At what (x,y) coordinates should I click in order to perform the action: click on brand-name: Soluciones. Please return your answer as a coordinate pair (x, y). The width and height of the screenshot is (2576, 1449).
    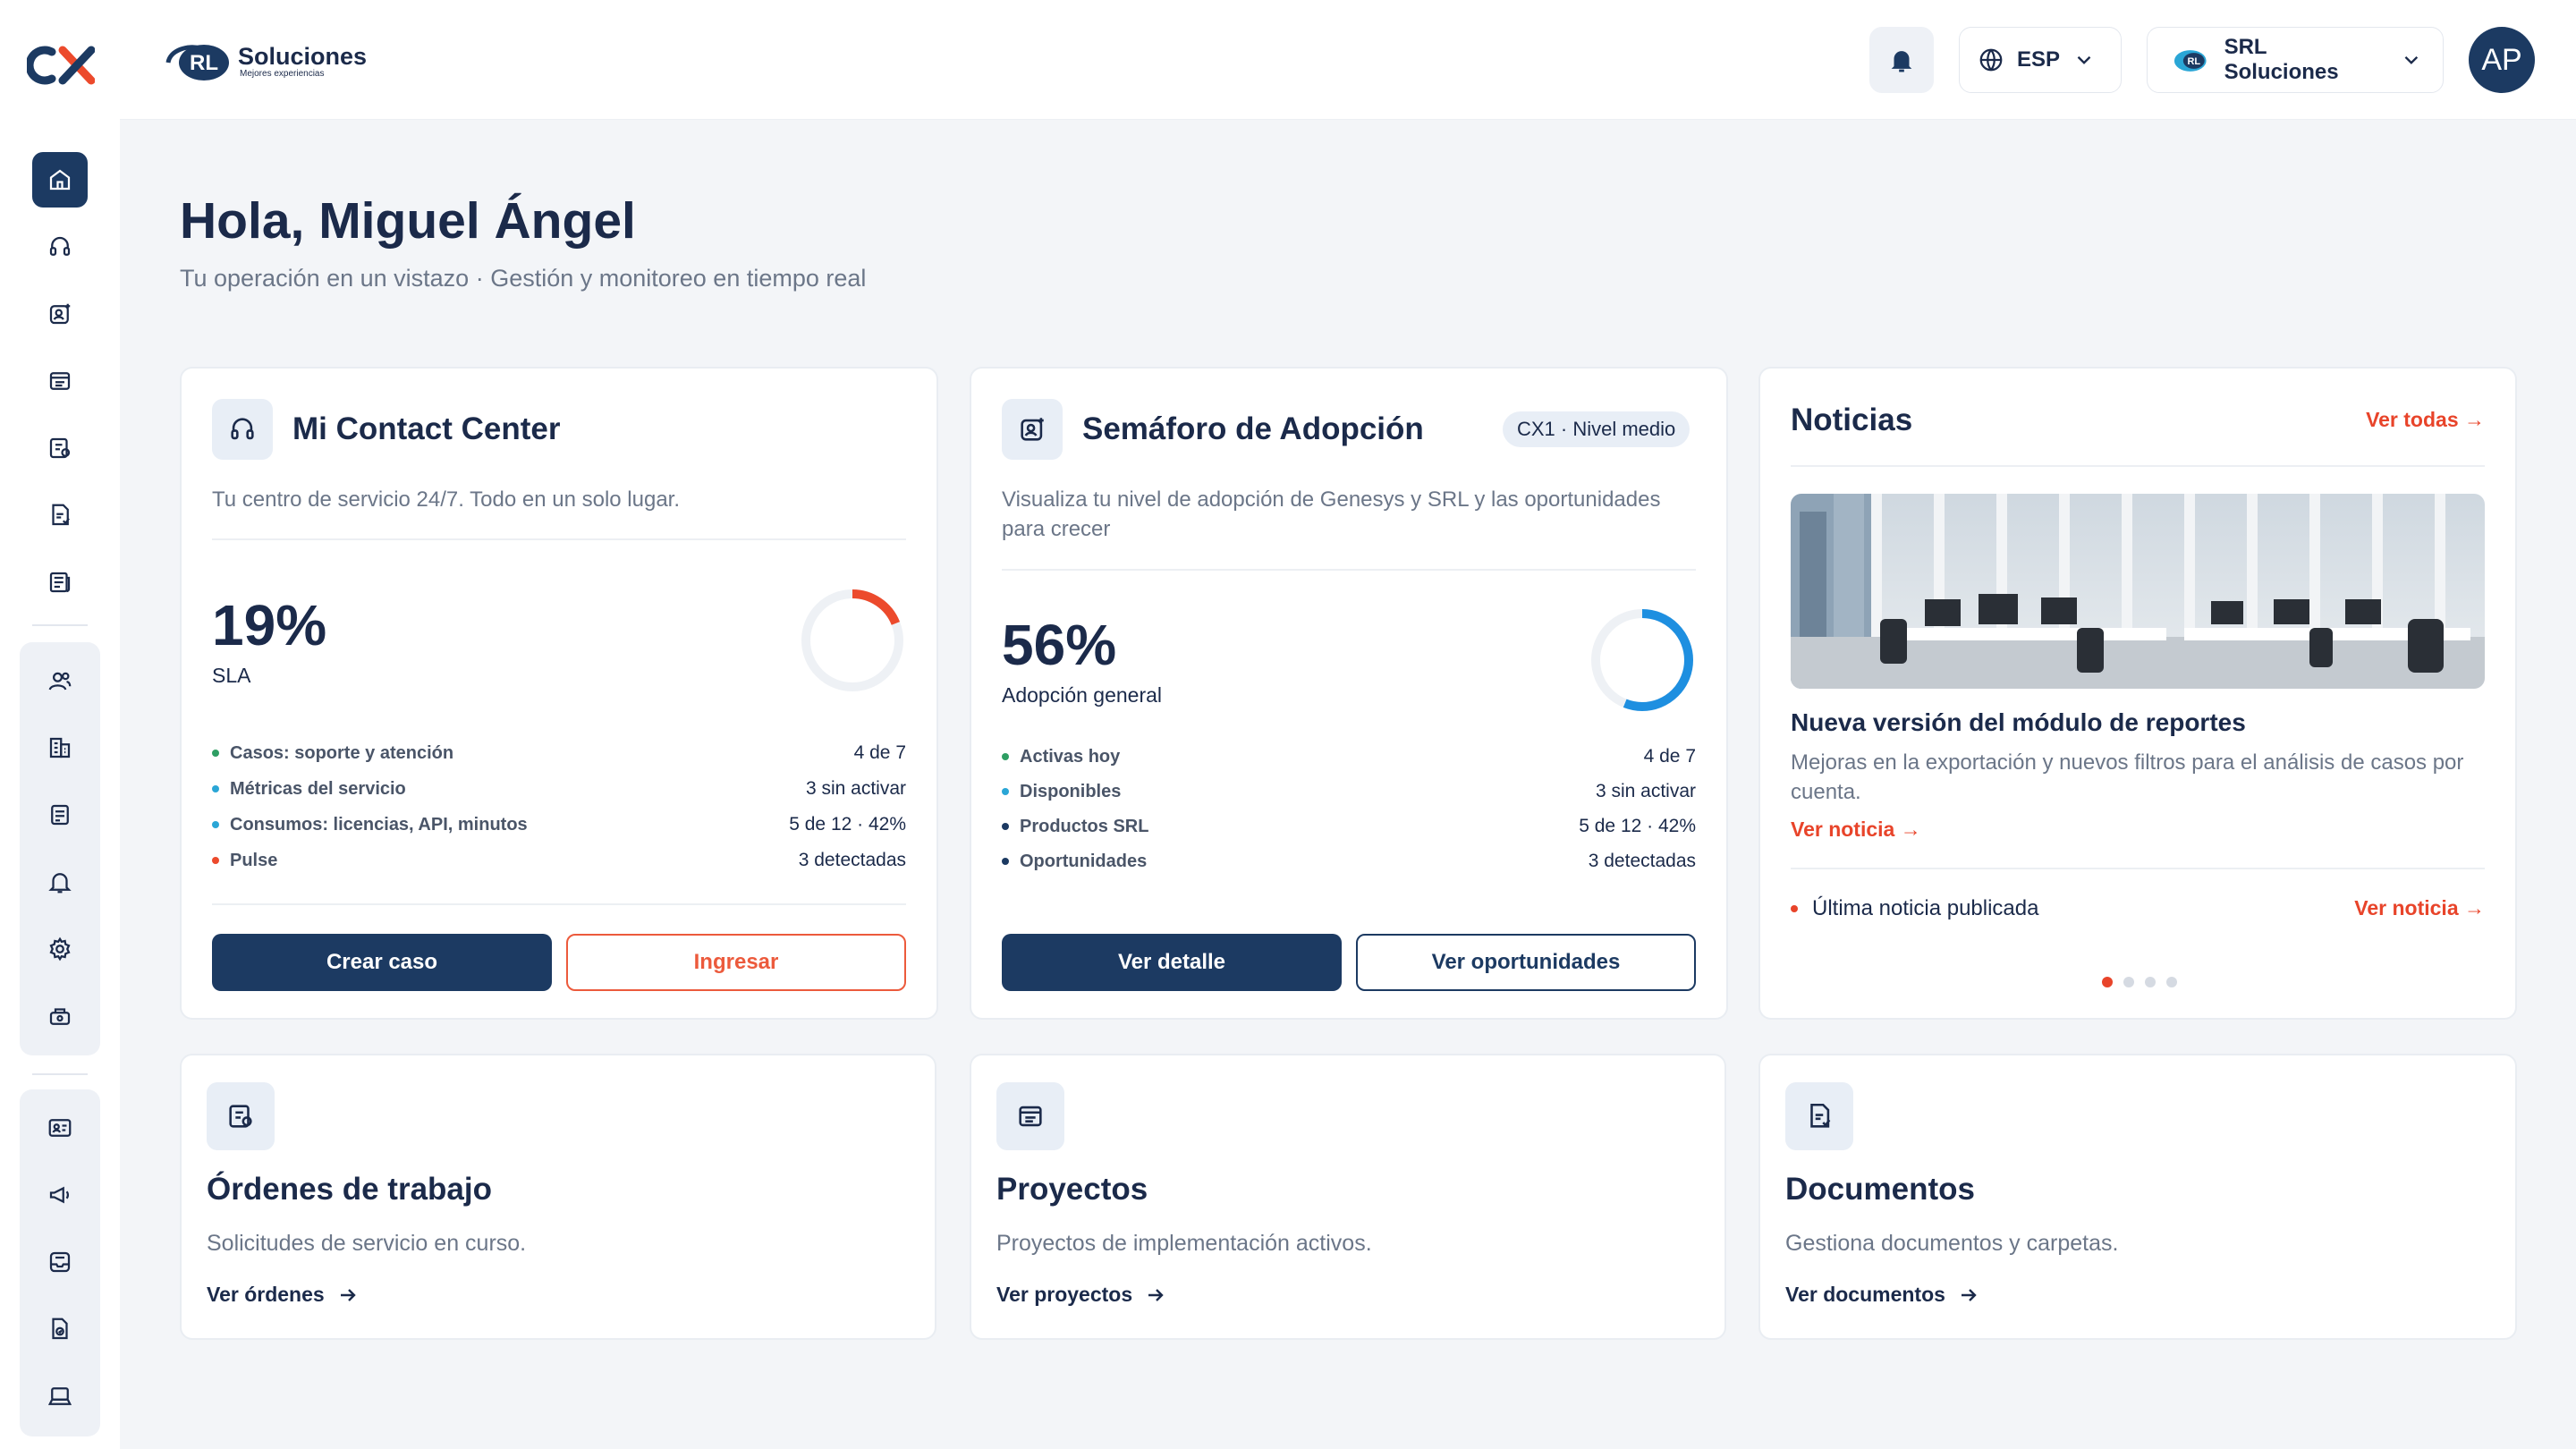
    Looking at the image, I should click on (303, 56).